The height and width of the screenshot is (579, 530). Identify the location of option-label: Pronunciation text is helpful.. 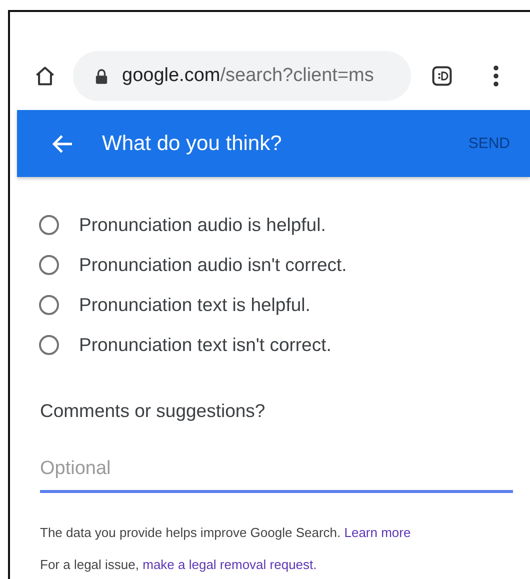
(194, 305).